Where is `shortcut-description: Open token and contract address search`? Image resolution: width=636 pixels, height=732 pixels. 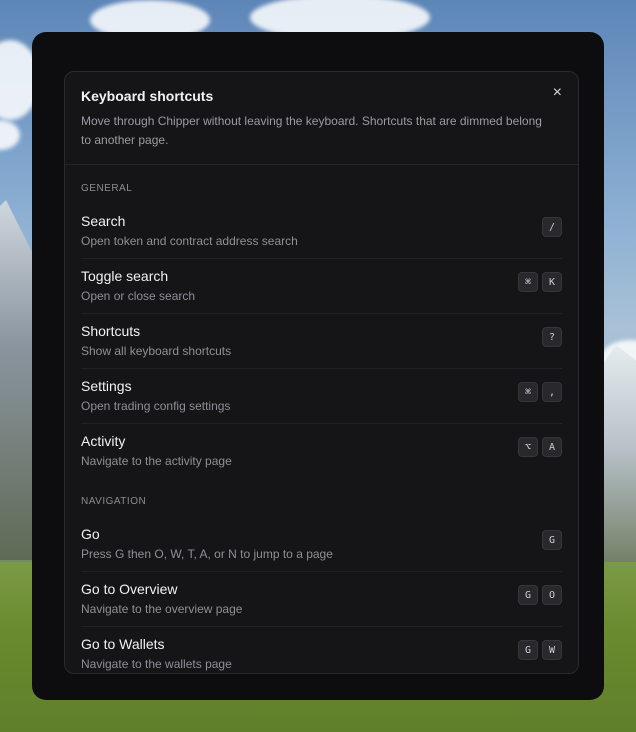 shortcut-description: Open token and contract address search is located at coordinates (189, 241).